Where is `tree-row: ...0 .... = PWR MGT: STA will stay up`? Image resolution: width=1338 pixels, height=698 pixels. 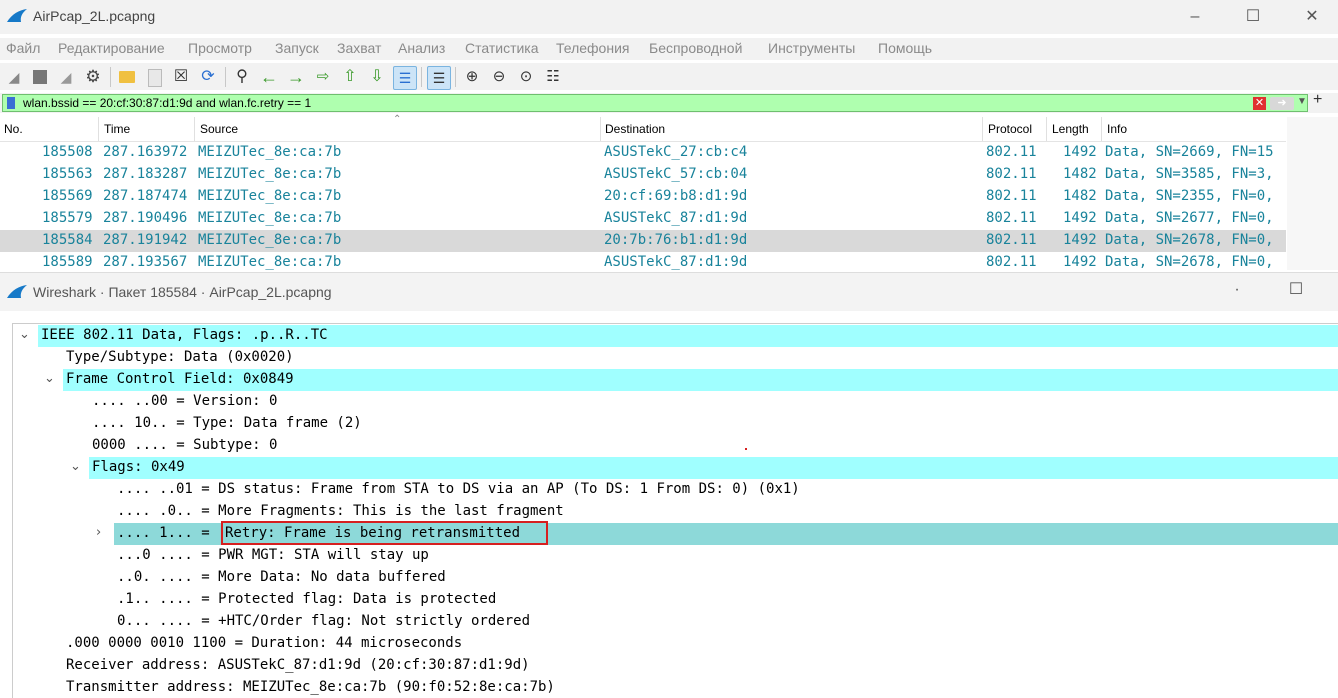
tree-row: ...0 .... = PWR MGT: STA will stay up is located at coordinates (675, 556).